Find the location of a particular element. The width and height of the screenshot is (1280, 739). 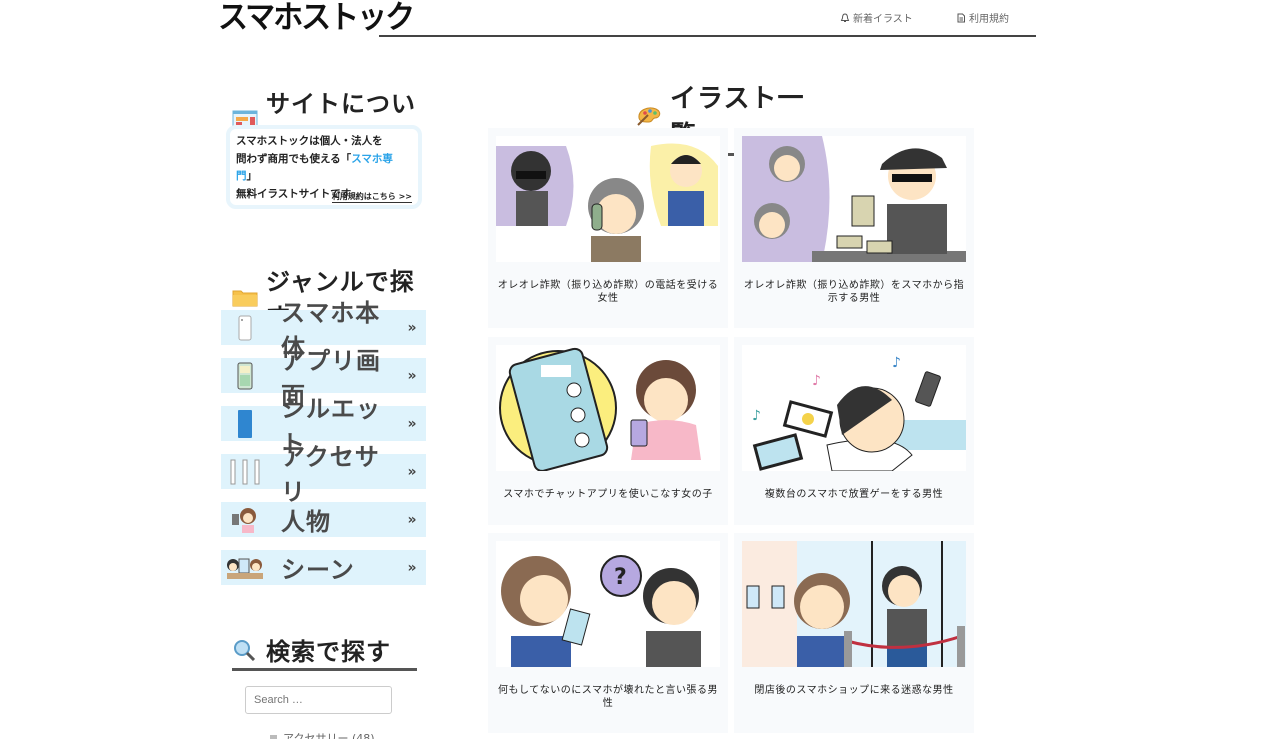

silhouette-icon is located at coordinates (245, 423).